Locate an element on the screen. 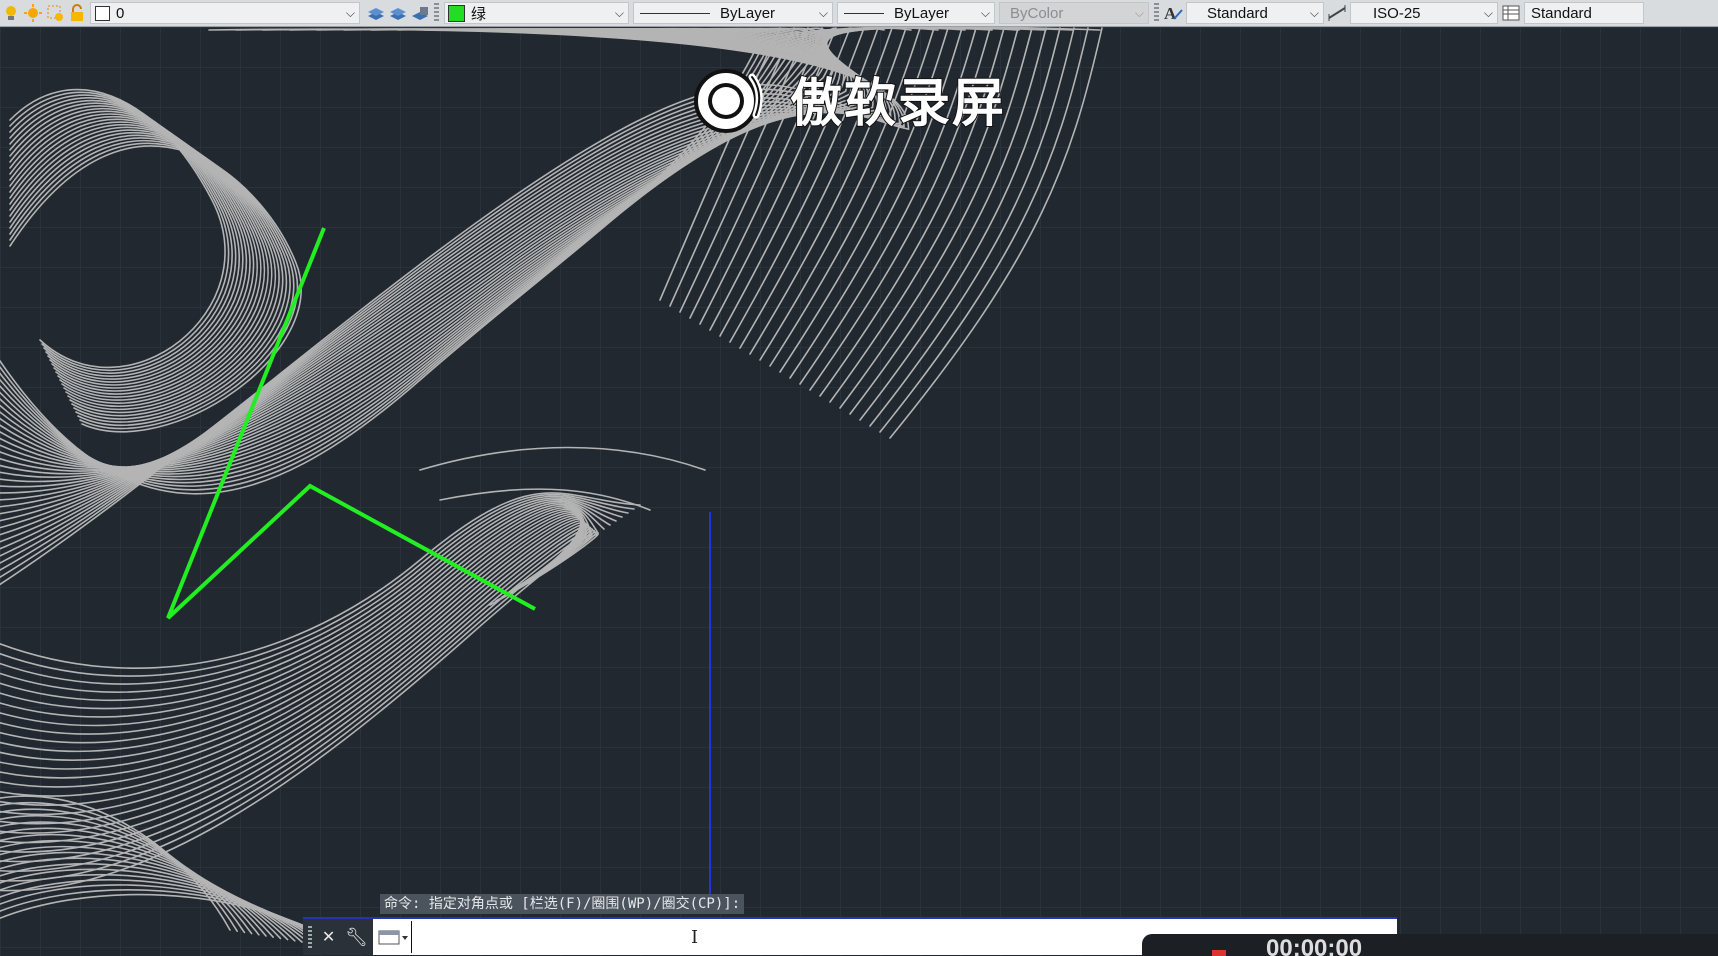 The width and height of the screenshot is (1718, 956). command-menu-icon is located at coordinates (394, 937).